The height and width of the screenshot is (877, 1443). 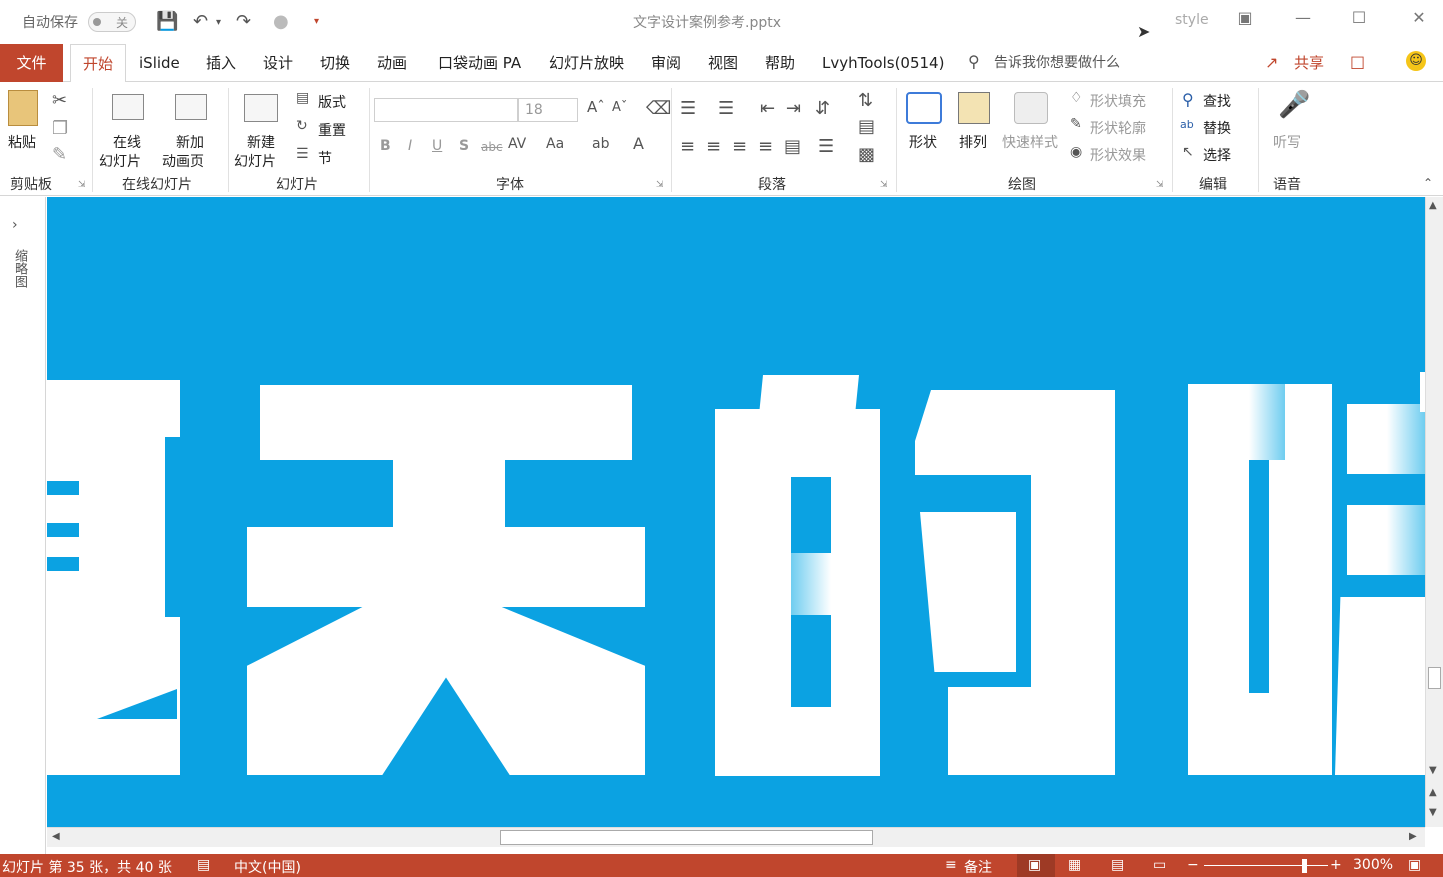 What do you see at coordinates (1266, 865) in the screenshot?
I see `zoom-slider` at bounding box center [1266, 865].